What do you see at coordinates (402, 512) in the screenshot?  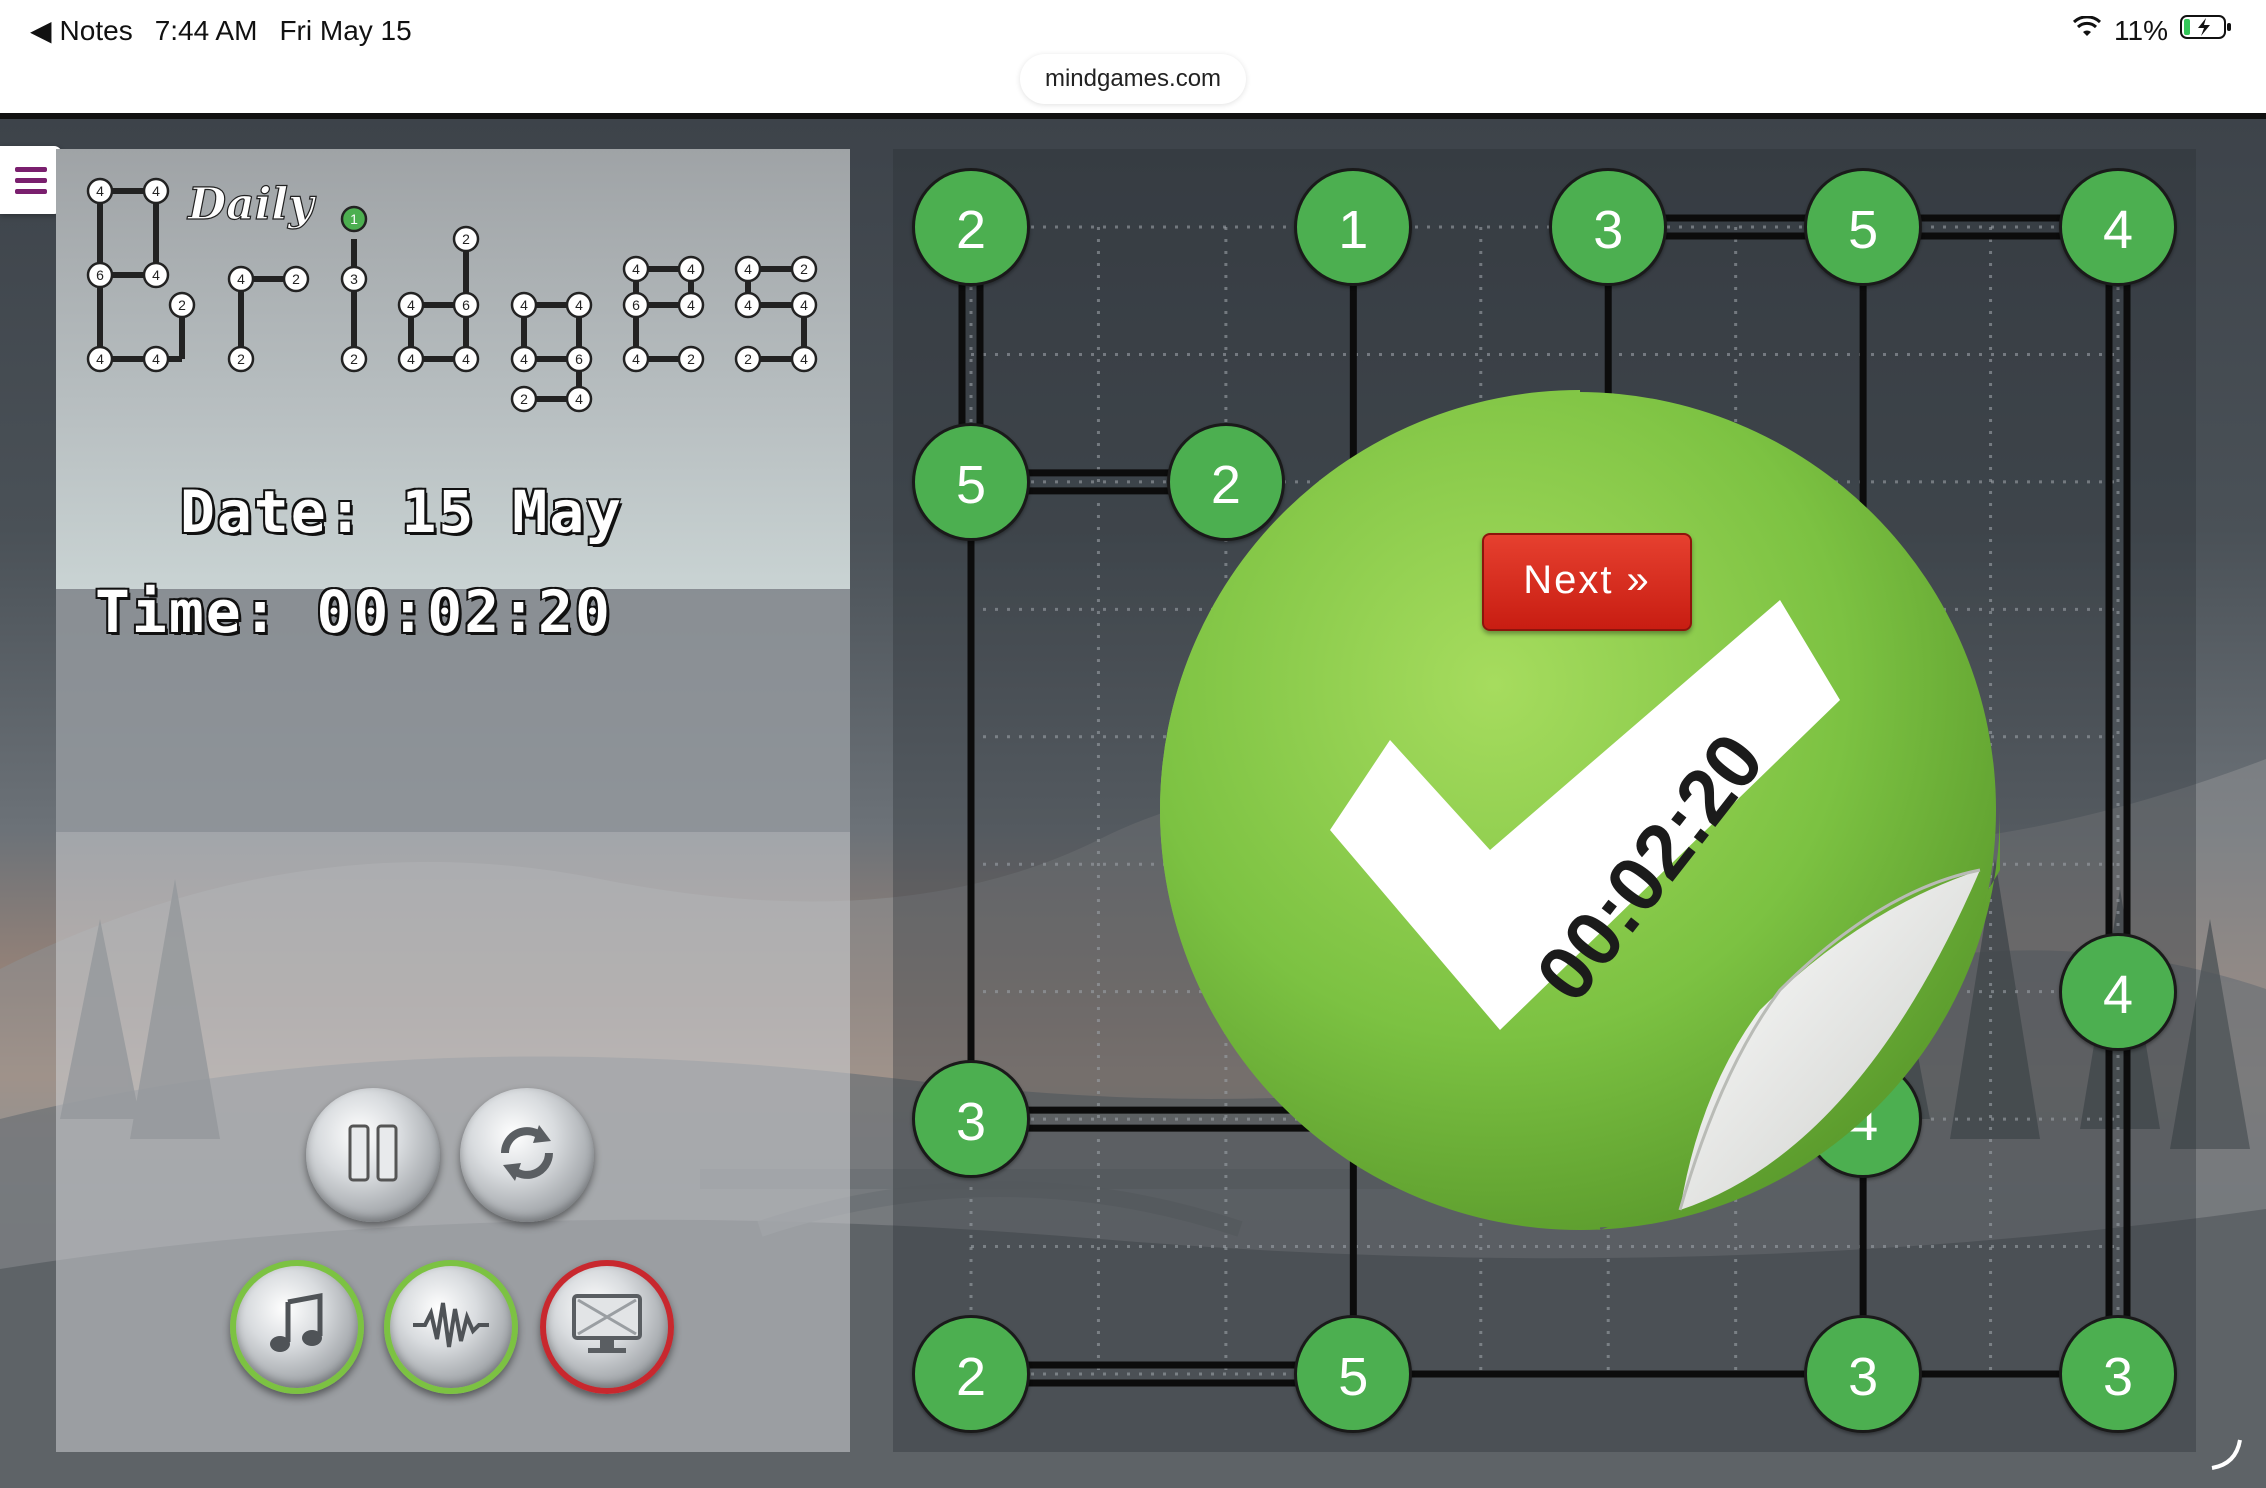 I see `puzzle-date: Date: 15 May` at bounding box center [402, 512].